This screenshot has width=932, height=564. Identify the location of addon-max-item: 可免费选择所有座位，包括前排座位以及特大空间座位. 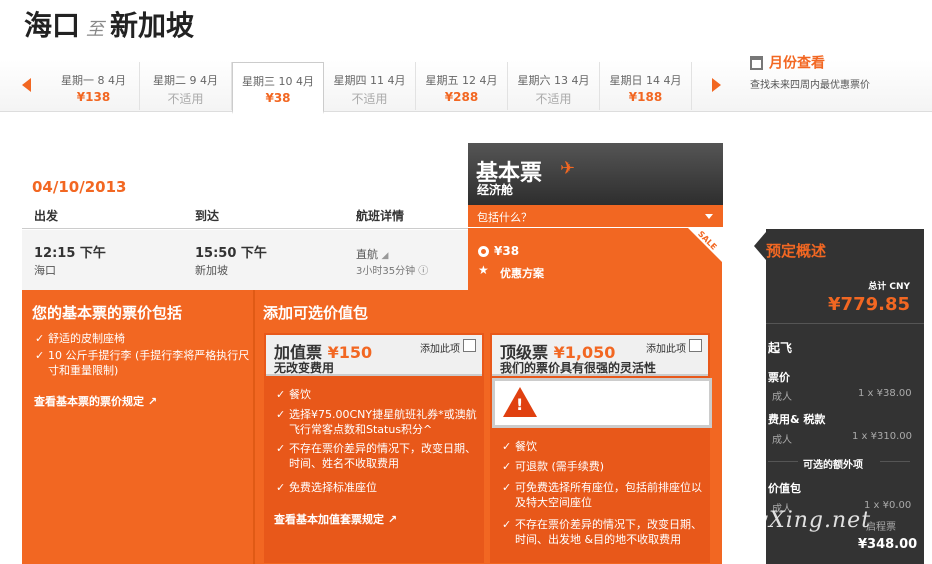
(606, 495).